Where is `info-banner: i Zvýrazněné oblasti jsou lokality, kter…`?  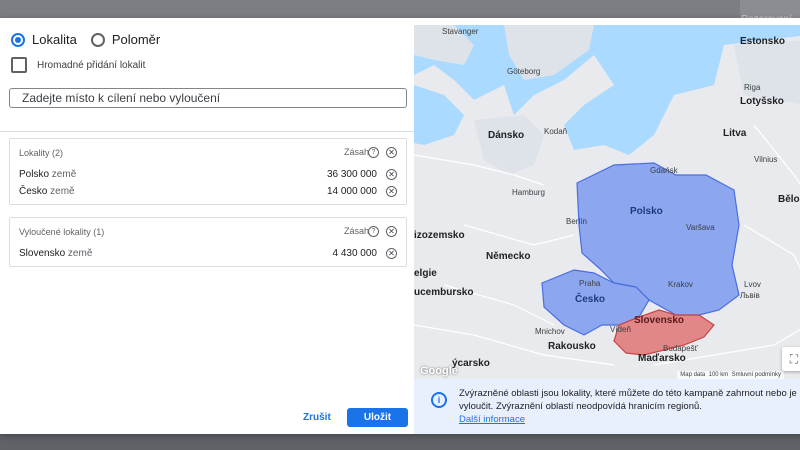 info-banner: i Zvýrazněné oblasti jsou lokality, kter… is located at coordinates (607, 406).